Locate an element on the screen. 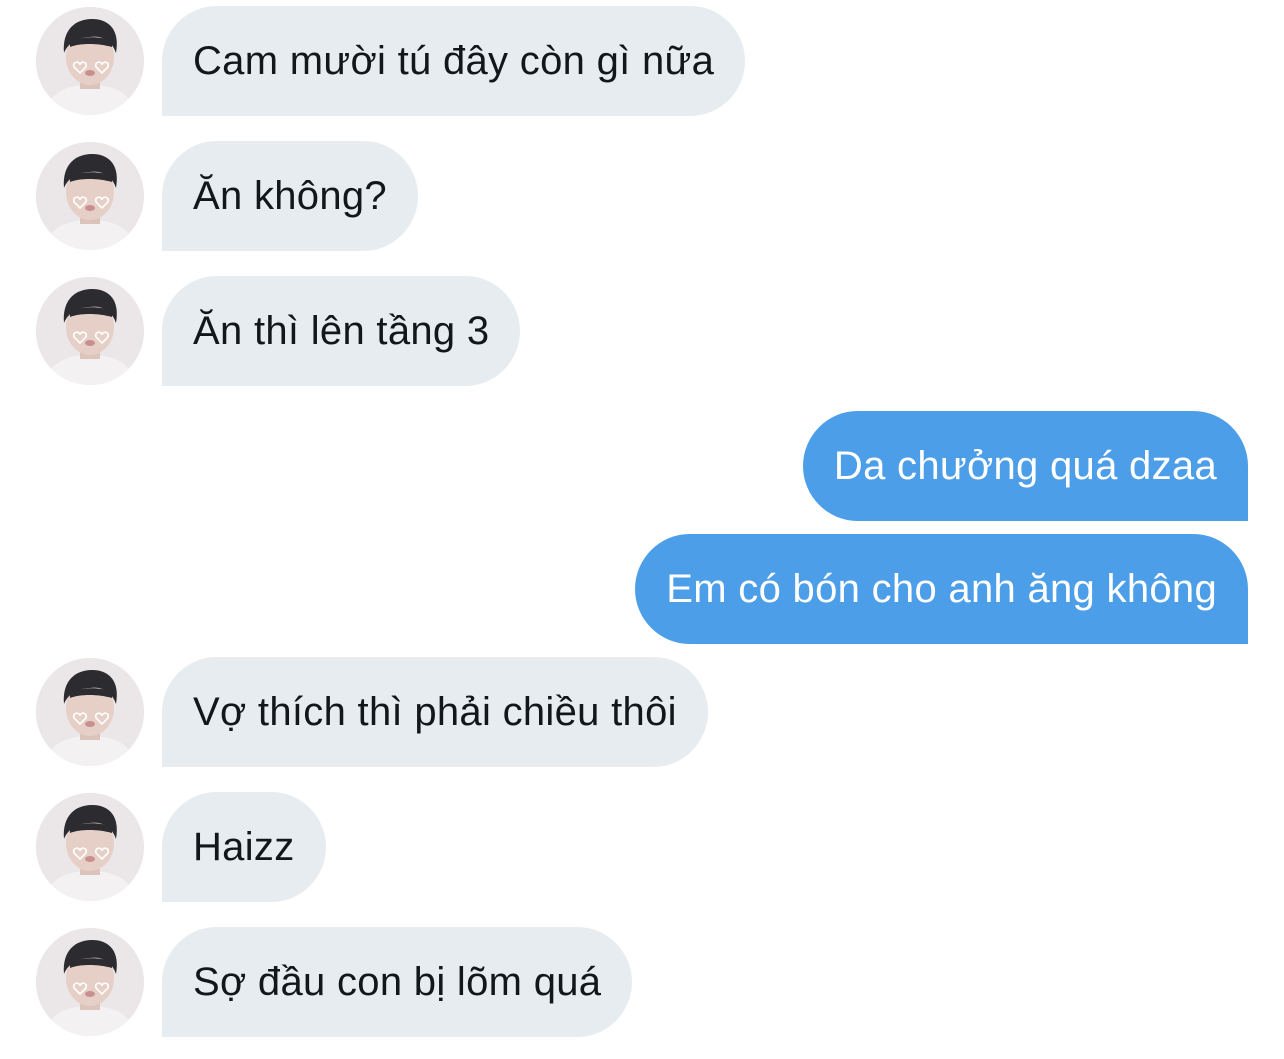  message-row: Cam mười tú đây còn gì nữa is located at coordinates (642, 61).